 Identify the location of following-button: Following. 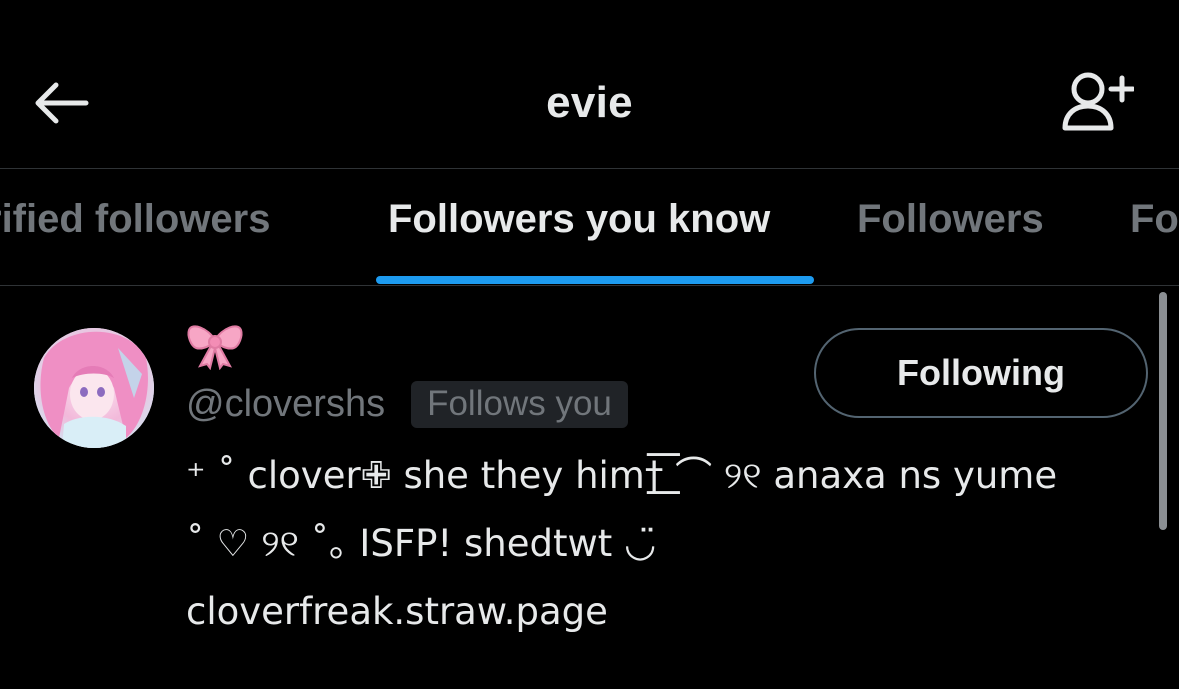
(981, 373).